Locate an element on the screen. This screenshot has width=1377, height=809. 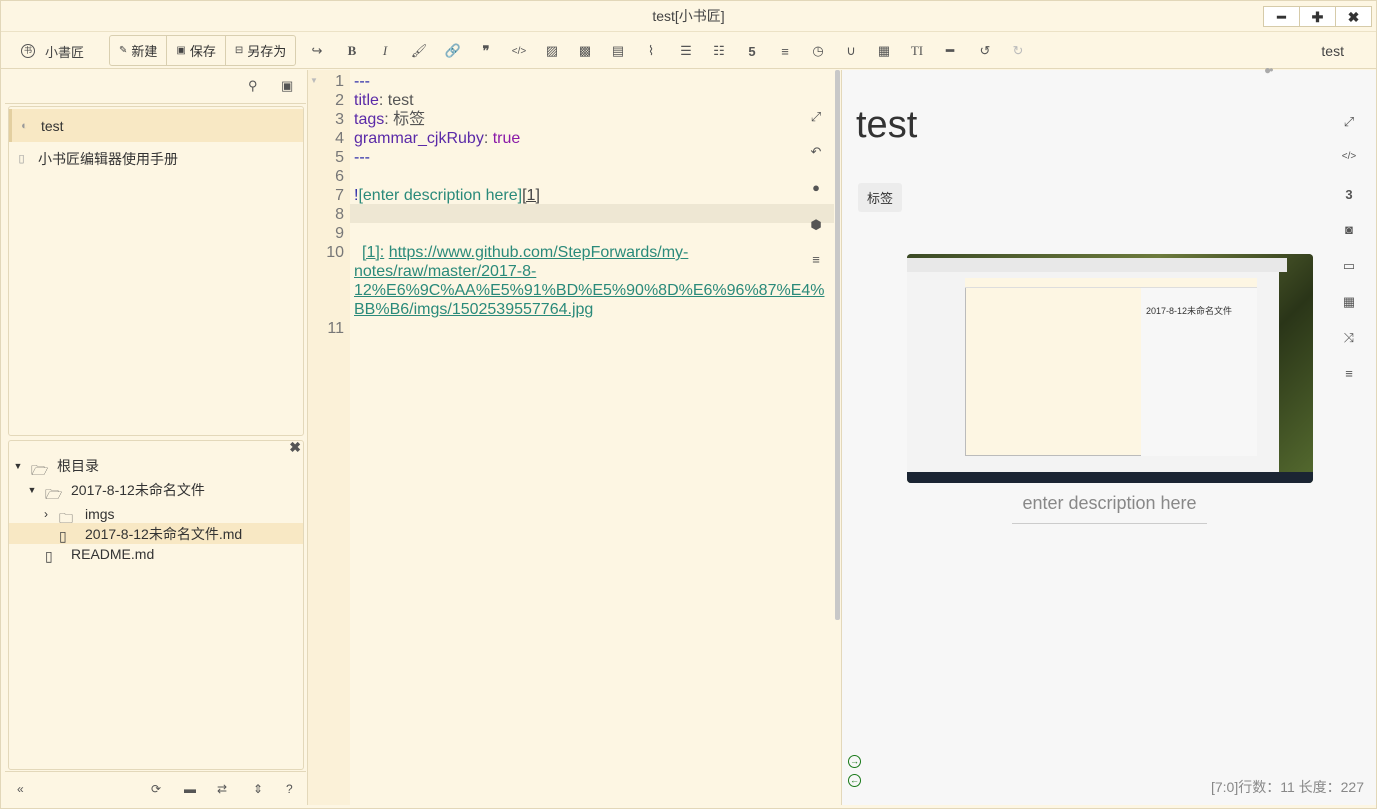
list-icon: ≡ is located at coordinates (1349, 373).